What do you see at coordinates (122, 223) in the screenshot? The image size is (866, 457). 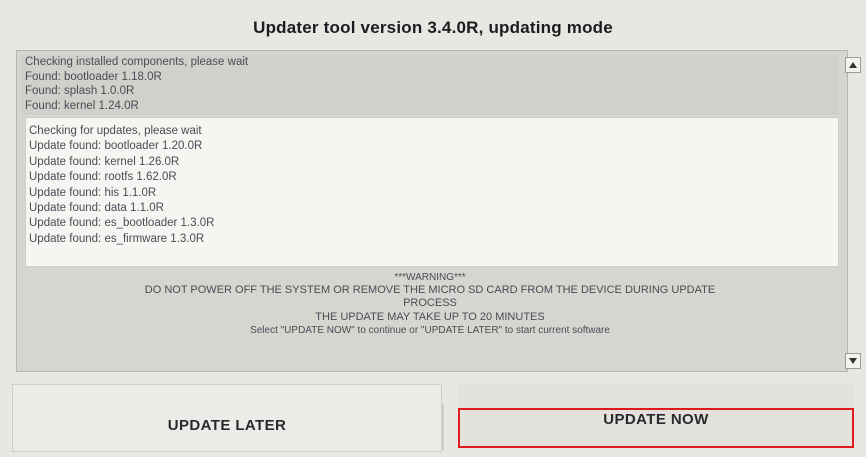 I see `log-line: Update found: es_bootloader 1.3.0R` at bounding box center [122, 223].